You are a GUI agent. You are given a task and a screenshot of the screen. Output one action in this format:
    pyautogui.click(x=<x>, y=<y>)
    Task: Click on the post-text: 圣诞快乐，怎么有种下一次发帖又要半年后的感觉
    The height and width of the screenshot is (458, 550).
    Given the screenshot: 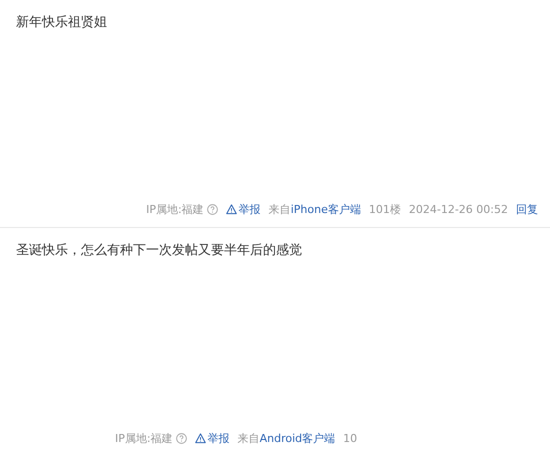 What is the action you would take?
    pyautogui.click(x=159, y=251)
    